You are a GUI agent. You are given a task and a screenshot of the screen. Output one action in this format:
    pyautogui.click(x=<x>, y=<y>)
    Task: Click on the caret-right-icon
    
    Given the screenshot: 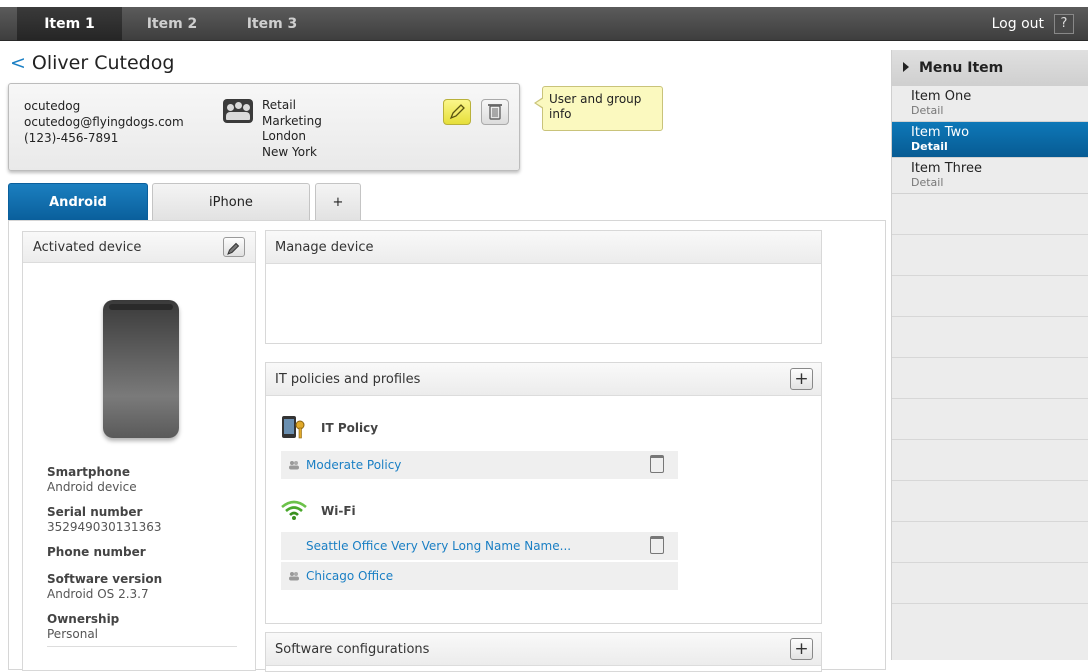 What is the action you would take?
    pyautogui.click(x=906, y=67)
    